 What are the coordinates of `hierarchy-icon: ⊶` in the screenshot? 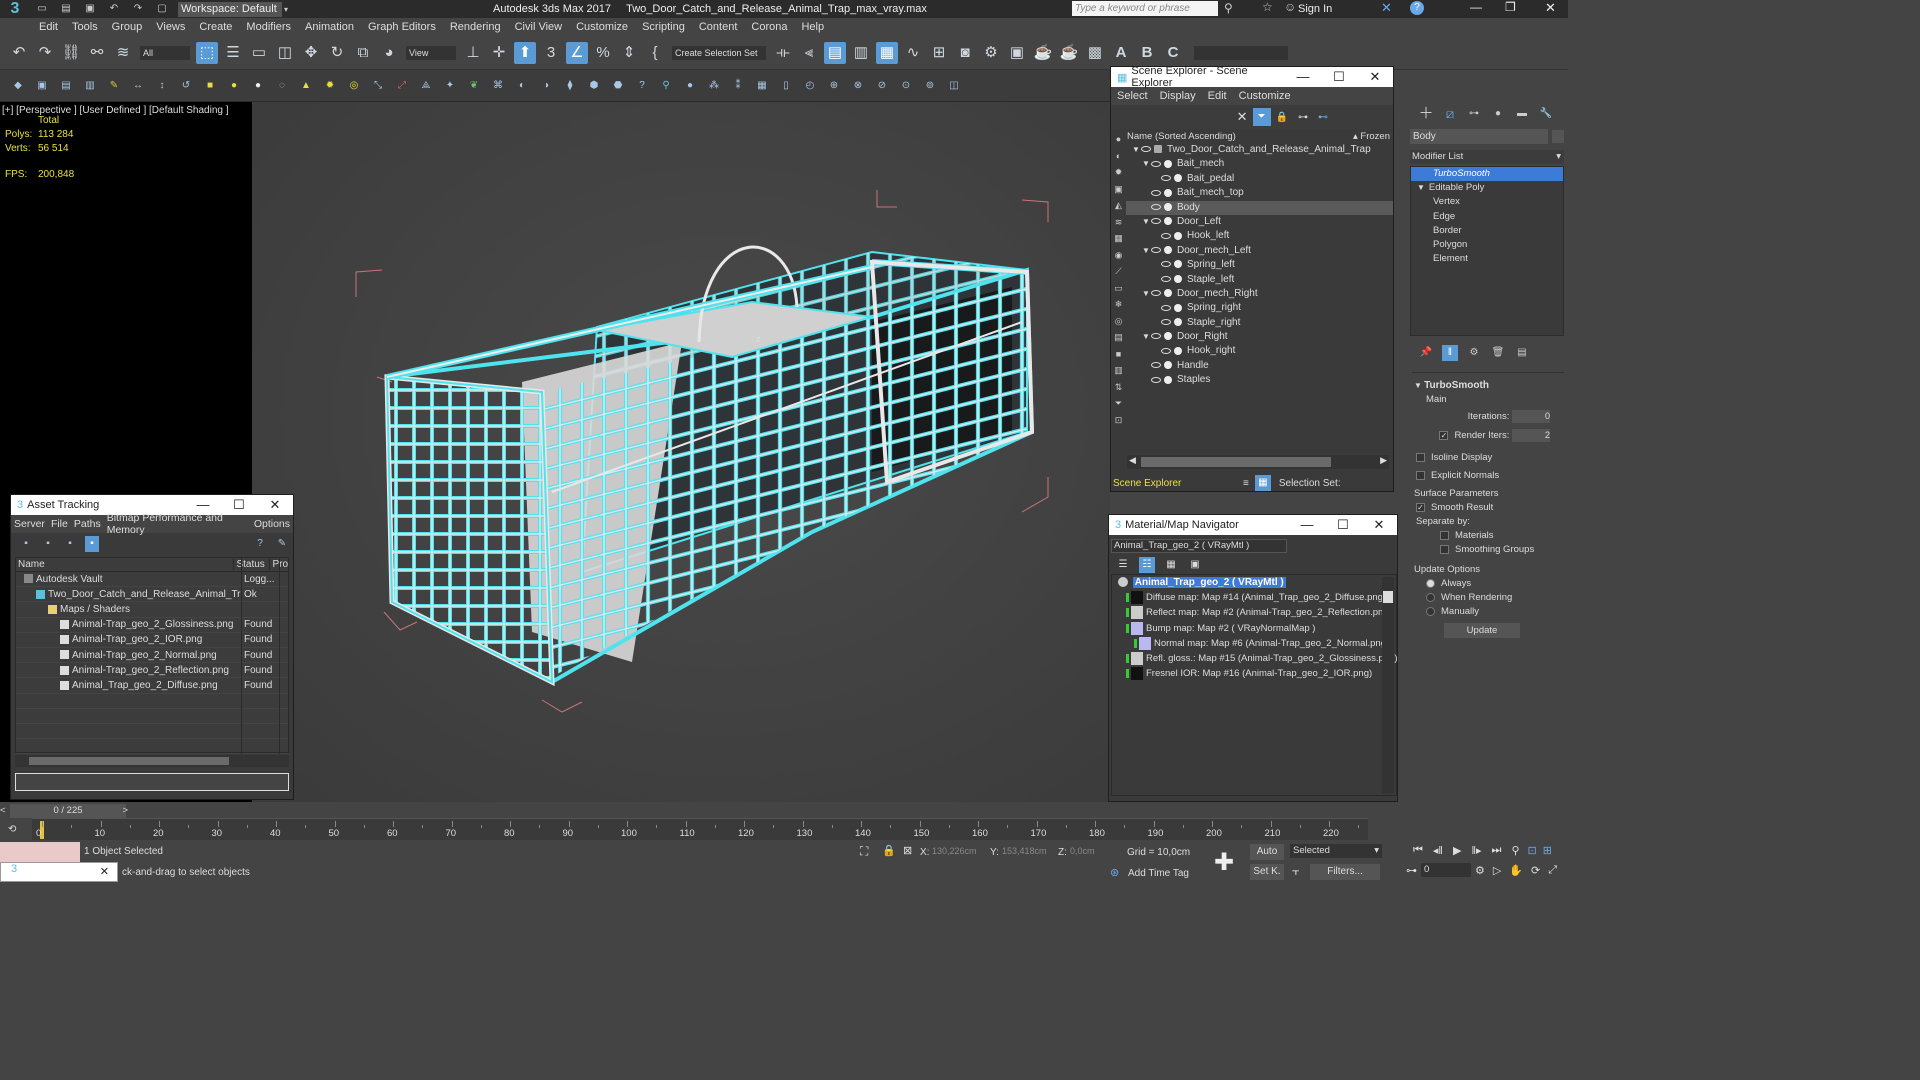 It's located at (1303, 117).